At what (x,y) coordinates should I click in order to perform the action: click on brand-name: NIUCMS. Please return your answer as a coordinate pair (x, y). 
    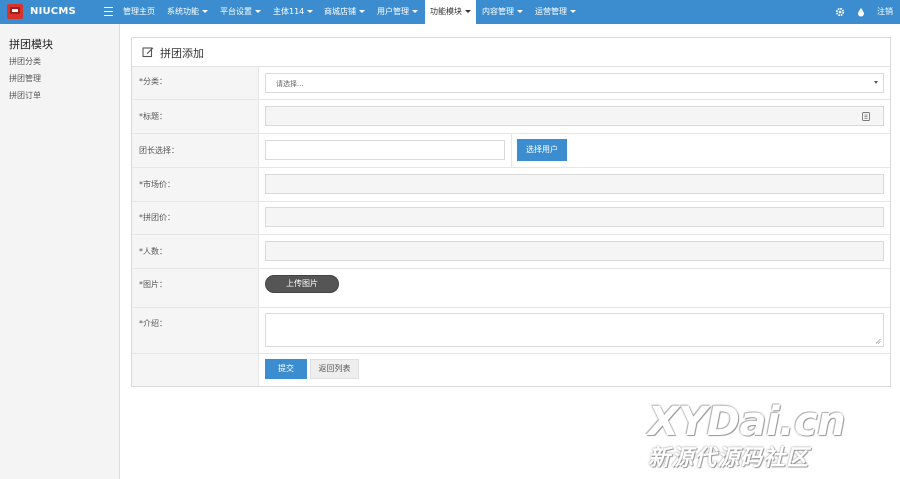
    Looking at the image, I should click on (53, 11).